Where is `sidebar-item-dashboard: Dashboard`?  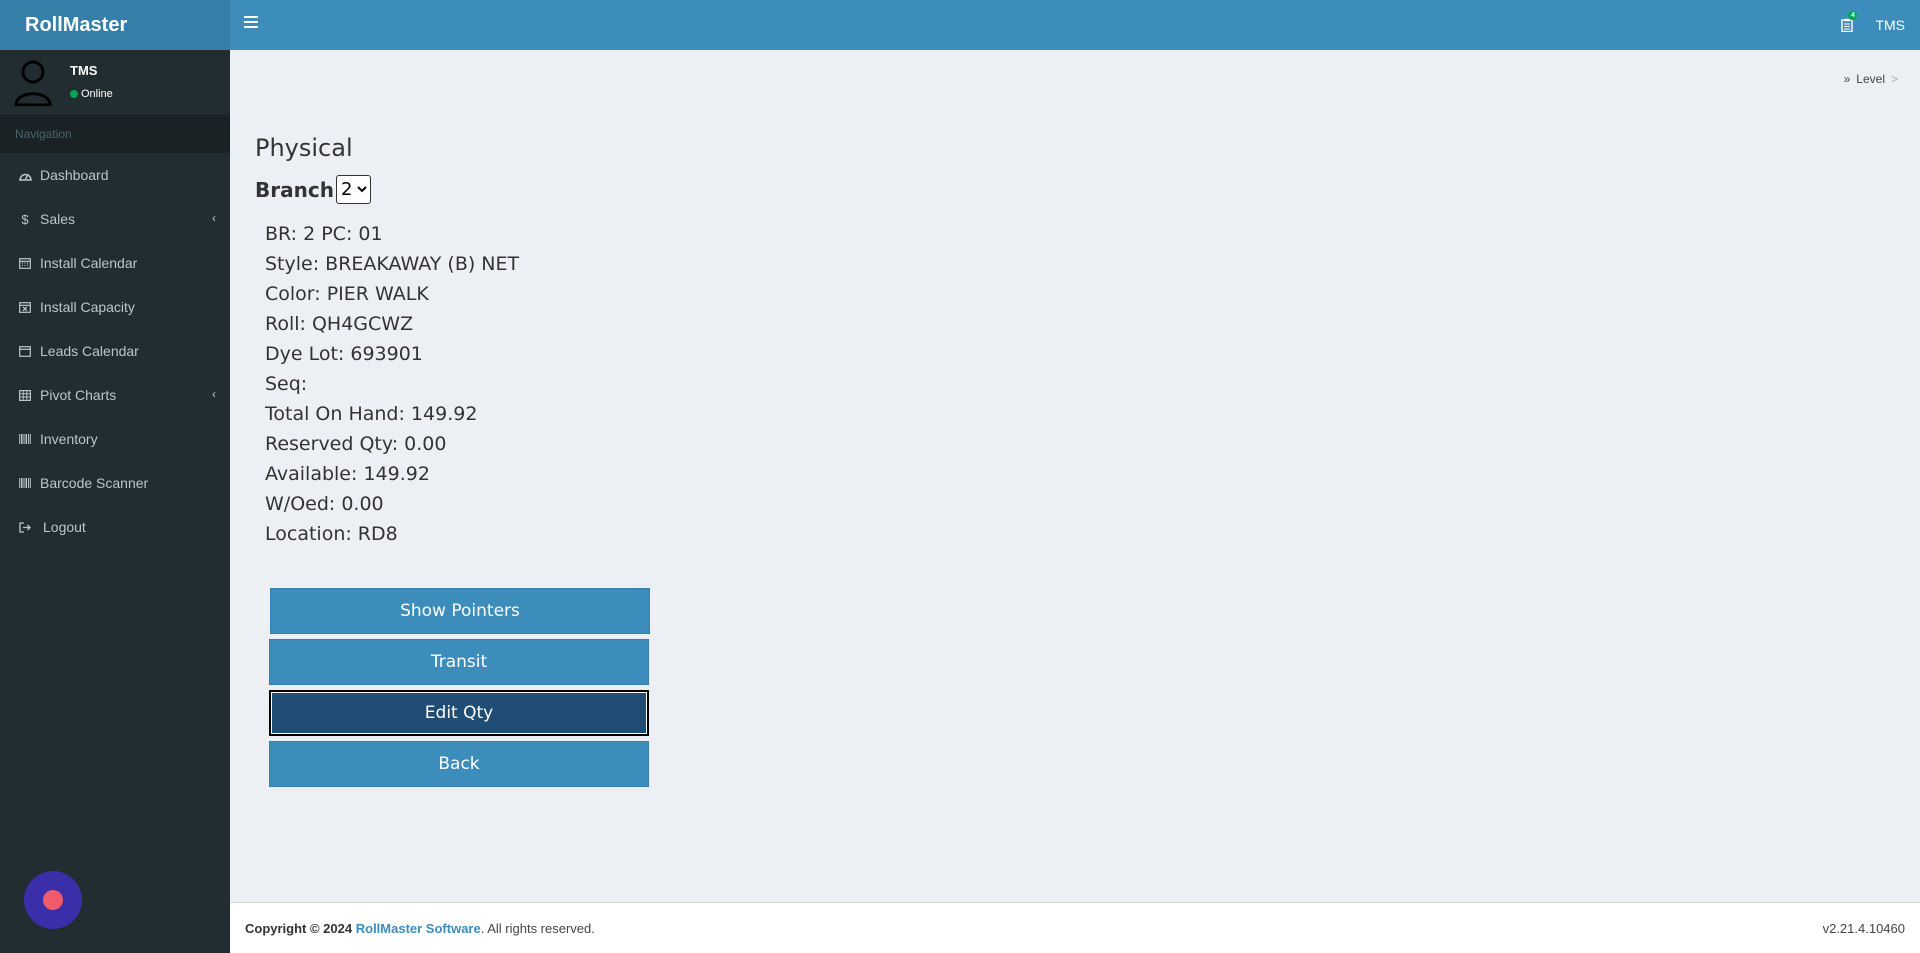 sidebar-item-dashboard: Dashboard is located at coordinates (115, 175).